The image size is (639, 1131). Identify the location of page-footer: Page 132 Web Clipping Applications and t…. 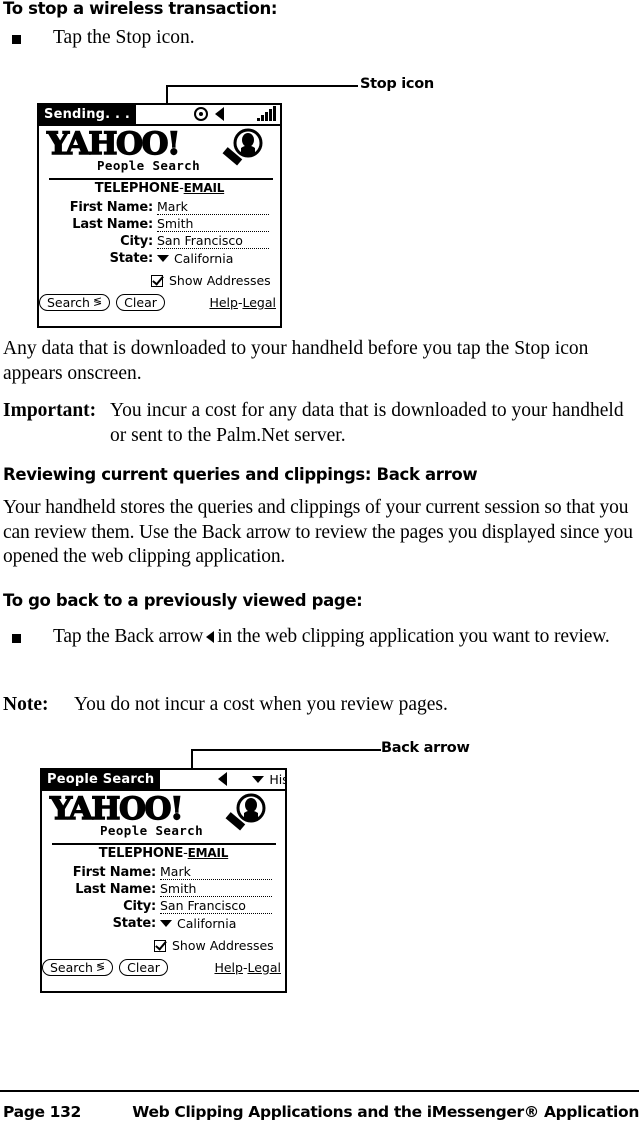
(321, 1112).